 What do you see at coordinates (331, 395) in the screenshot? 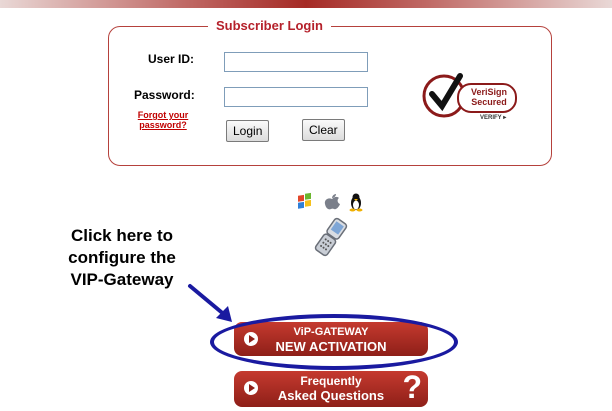
I see `faq-button-line-2: Asked Questions` at bounding box center [331, 395].